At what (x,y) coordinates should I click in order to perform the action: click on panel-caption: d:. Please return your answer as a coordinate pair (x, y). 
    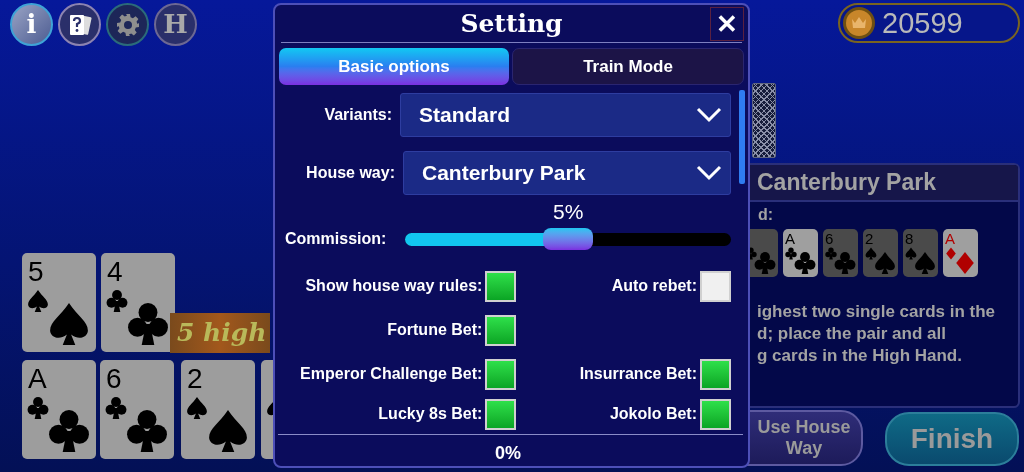
    Looking at the image, I should click on (766, 215).